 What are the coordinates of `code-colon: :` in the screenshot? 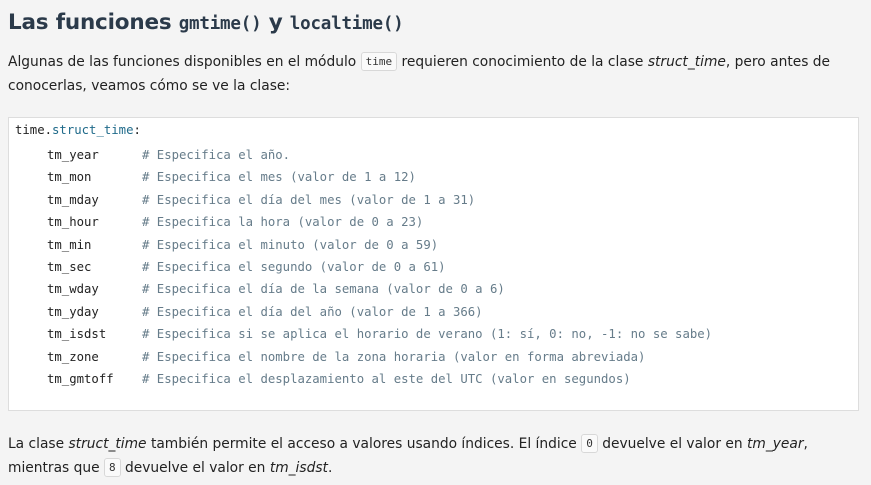 It's located at (137, 130).